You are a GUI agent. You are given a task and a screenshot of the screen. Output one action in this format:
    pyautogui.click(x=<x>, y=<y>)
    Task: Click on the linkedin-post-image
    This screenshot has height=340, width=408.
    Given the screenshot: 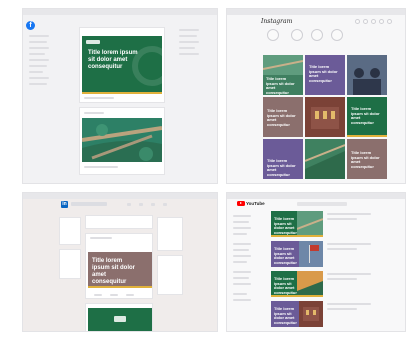 What is the action you would take?
    pyautogui.click(x=120, y=319)
    